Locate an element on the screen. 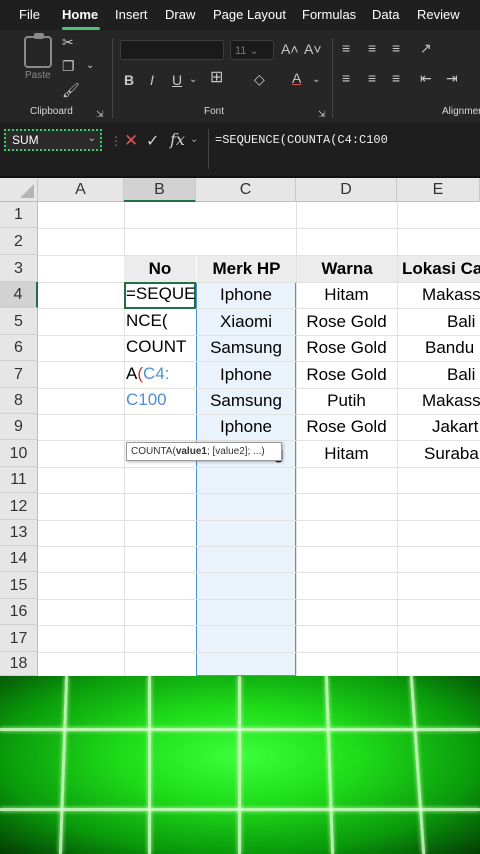  paste-icon is located at coordinates (38, 50).